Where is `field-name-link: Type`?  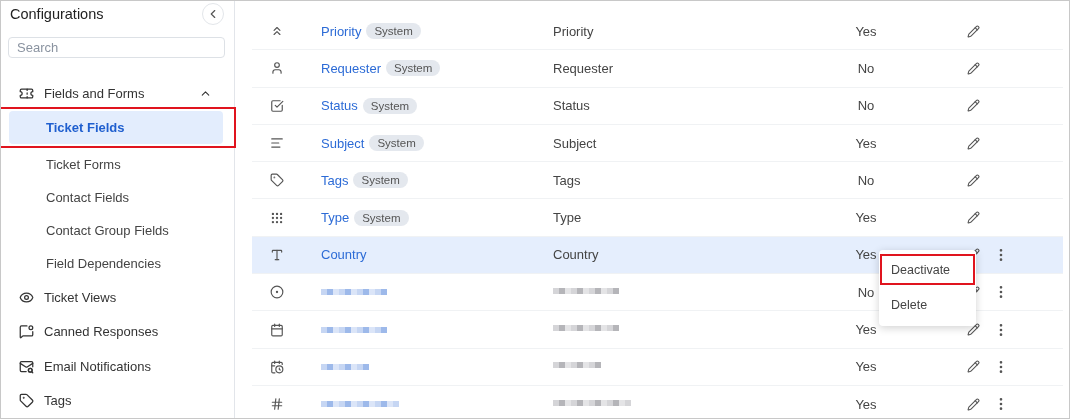 field-name-link: Type is located at coordinates (335, 218).